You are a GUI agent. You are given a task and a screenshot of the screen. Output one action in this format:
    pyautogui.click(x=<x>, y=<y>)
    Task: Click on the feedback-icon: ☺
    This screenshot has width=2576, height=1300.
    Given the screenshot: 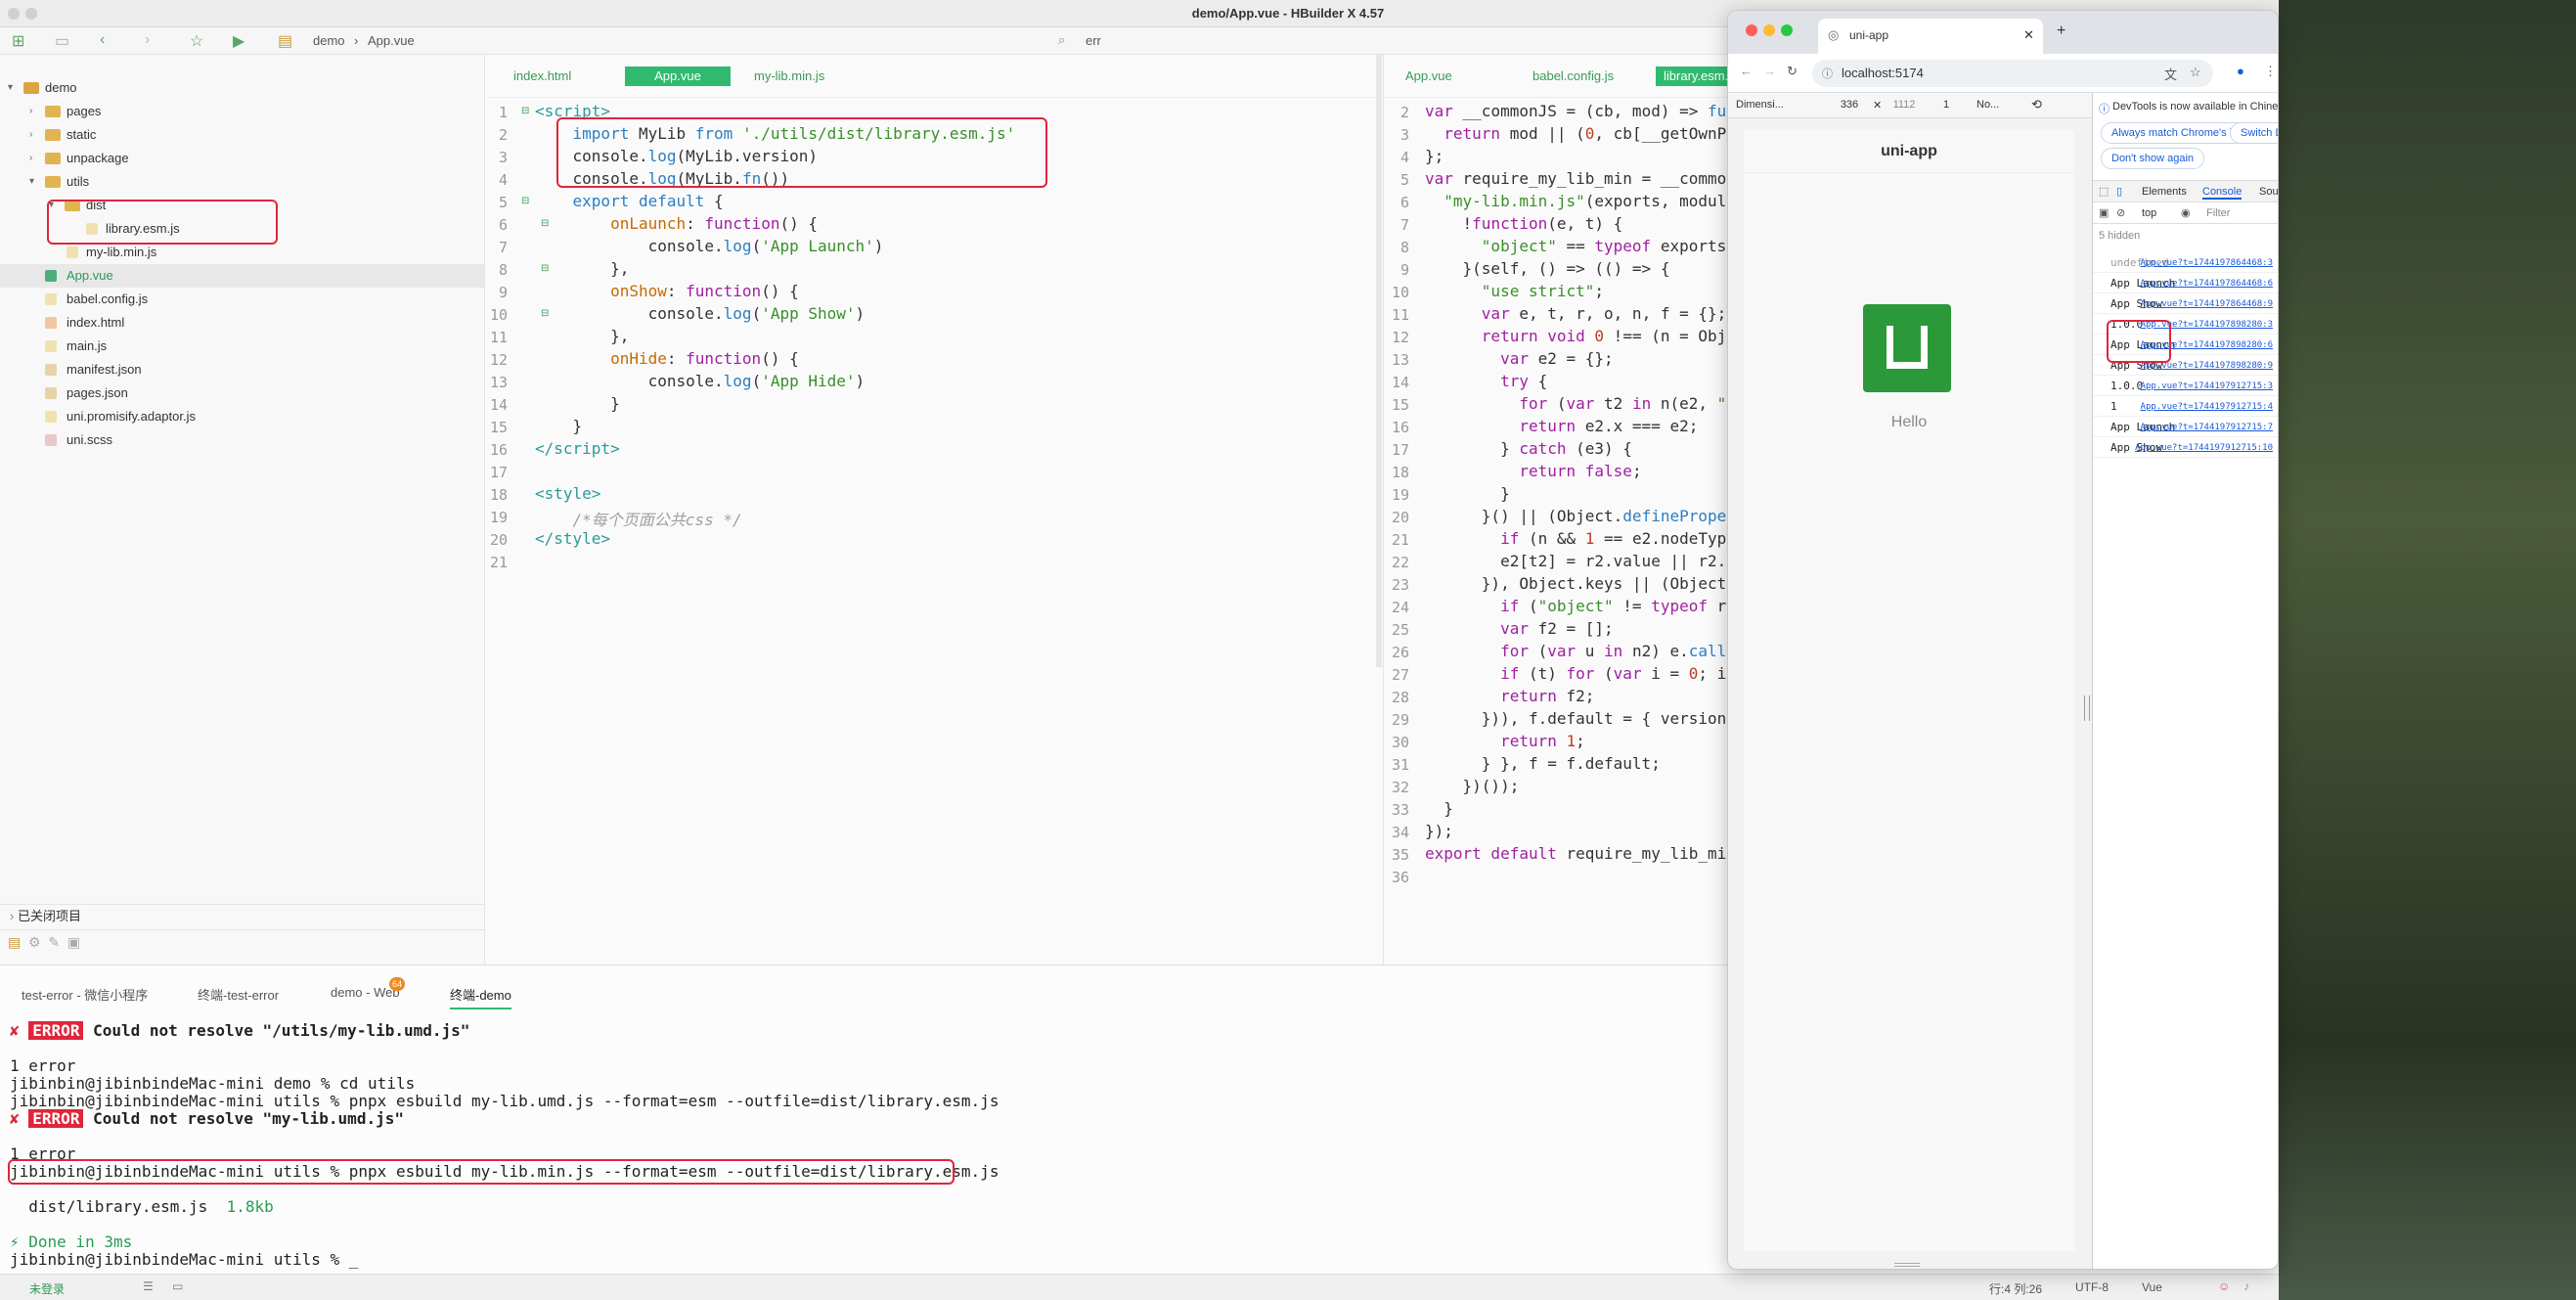 What is the action you would take?
    pyautogui.click(x=2224, y=1286)
    